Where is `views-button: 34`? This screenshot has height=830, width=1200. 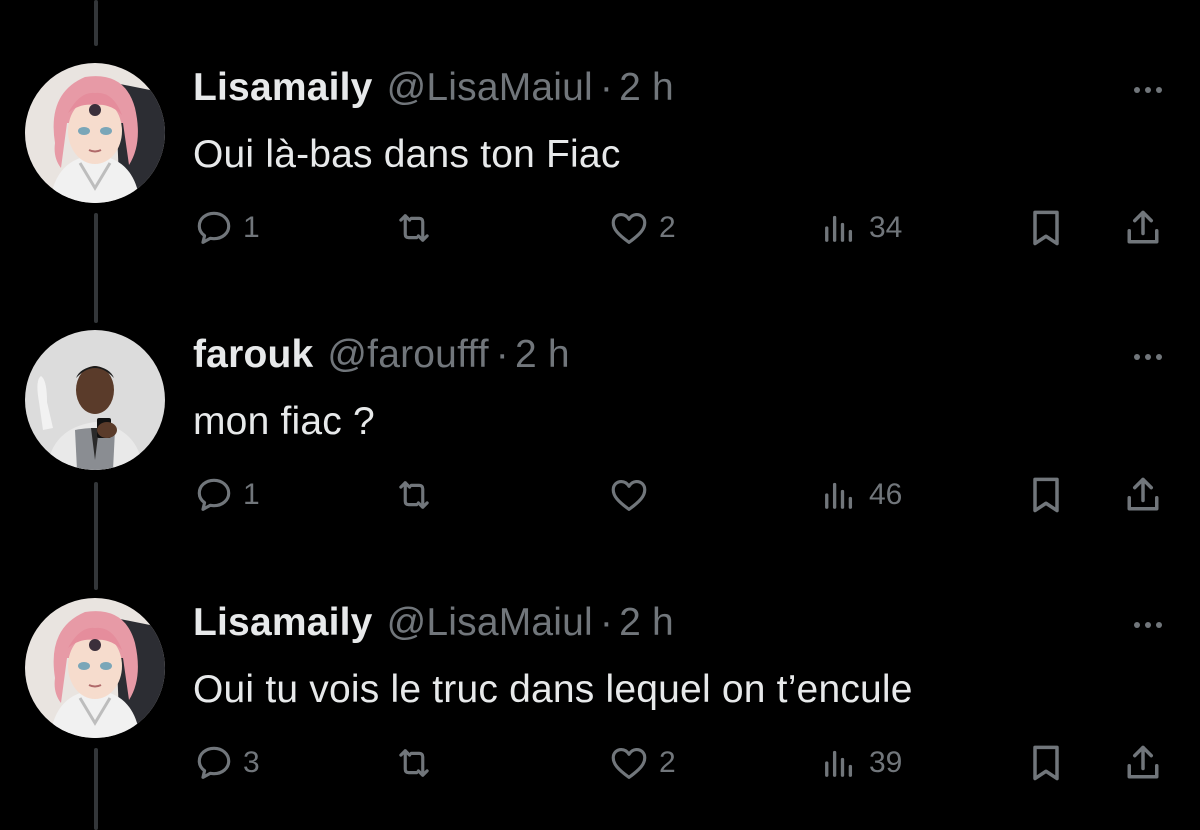
views-button: 34 is located at coordinates (859, 228).